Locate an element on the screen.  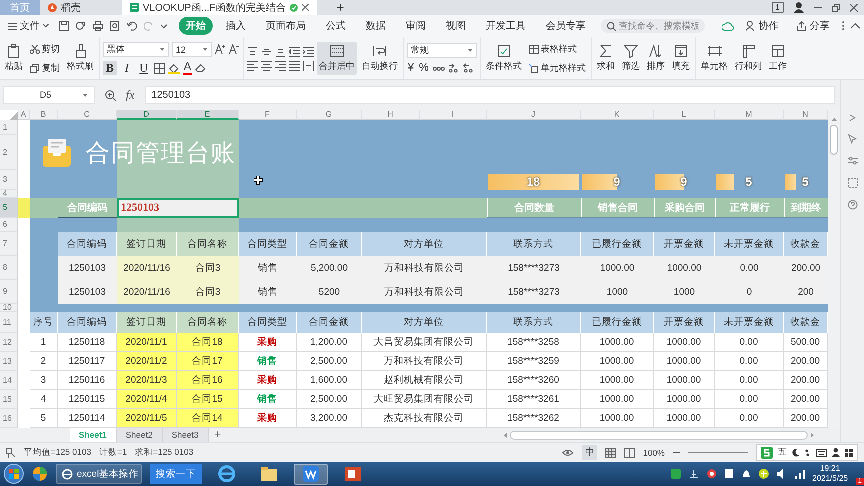
ribbon-tab: 插入 is located at coordinates (236, 26).